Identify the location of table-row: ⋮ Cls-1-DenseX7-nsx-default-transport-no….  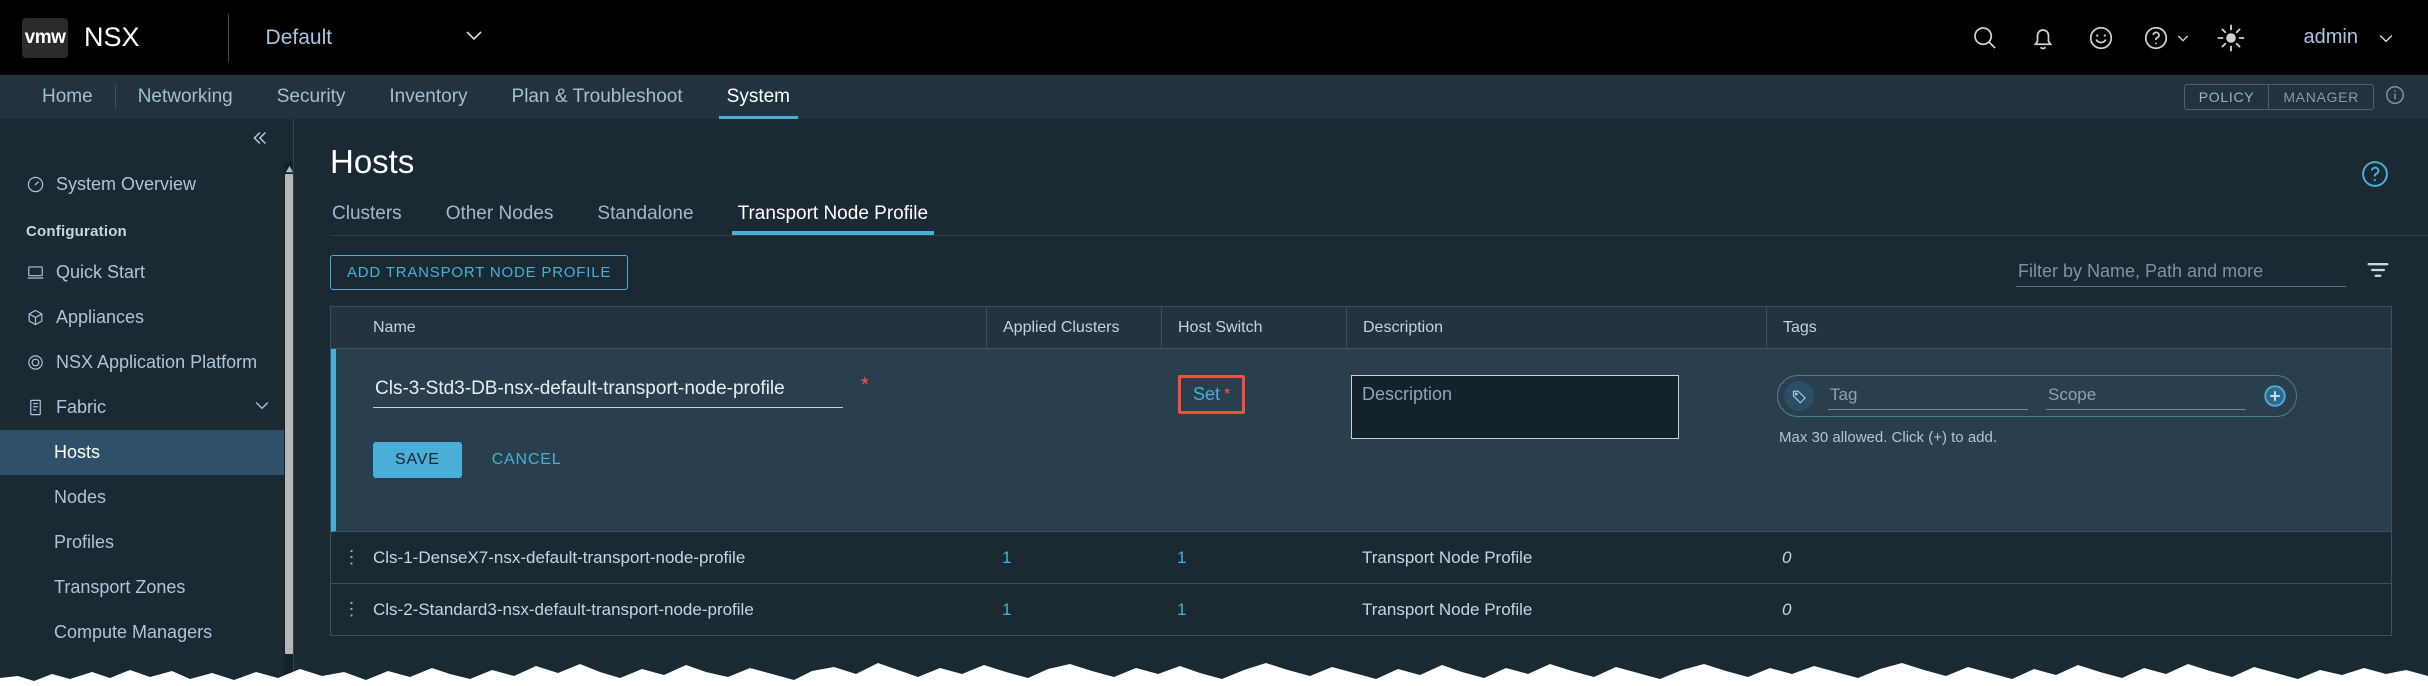
(1361, 558).